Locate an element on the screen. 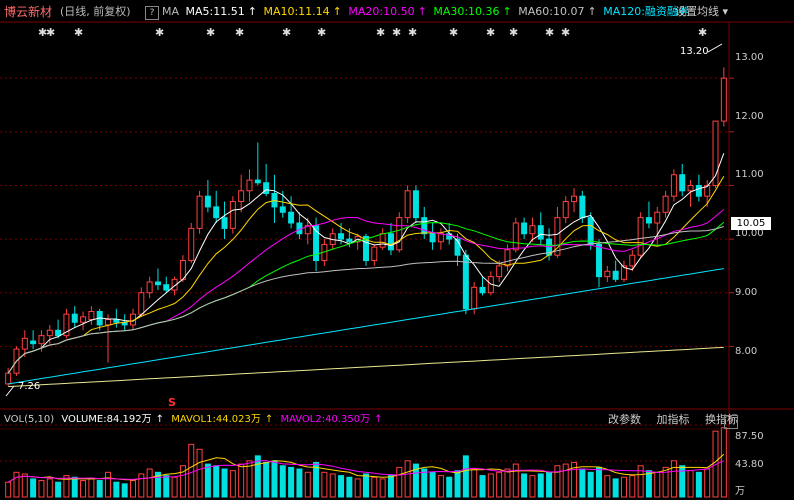 This screenshot has width=794, height=500. vol-item: VOL(5,10) is located at coordinates (29, 419).